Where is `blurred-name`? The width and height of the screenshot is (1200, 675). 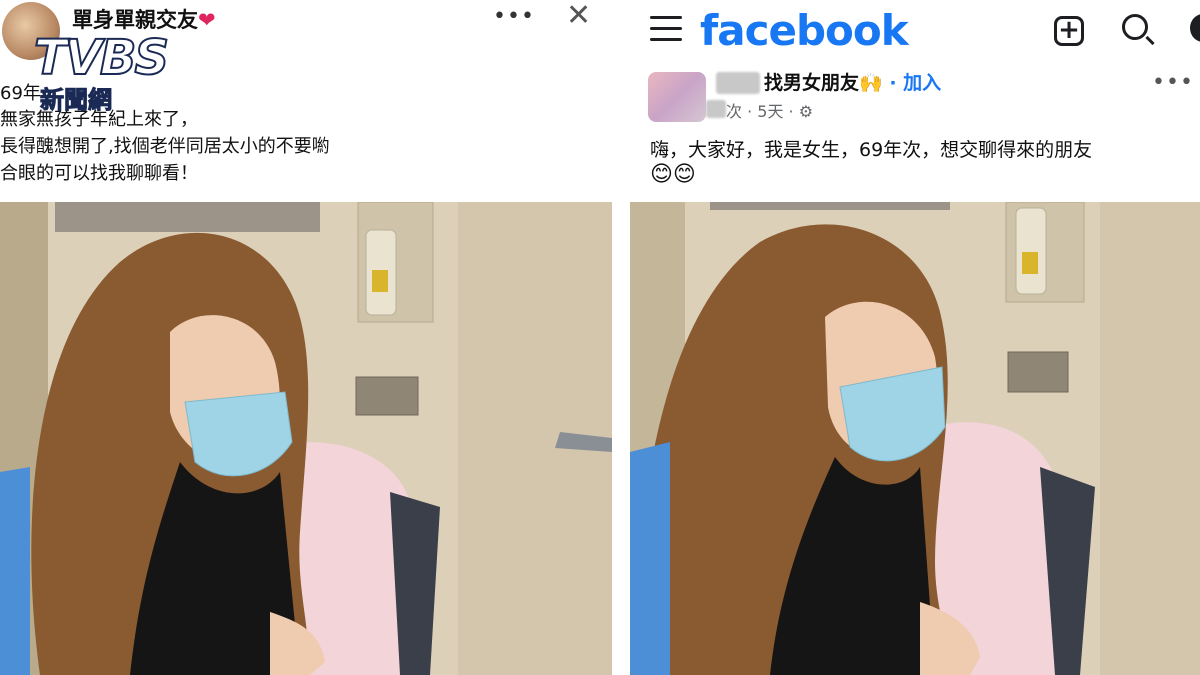
blurred-name is located at coordinates (738, 83).